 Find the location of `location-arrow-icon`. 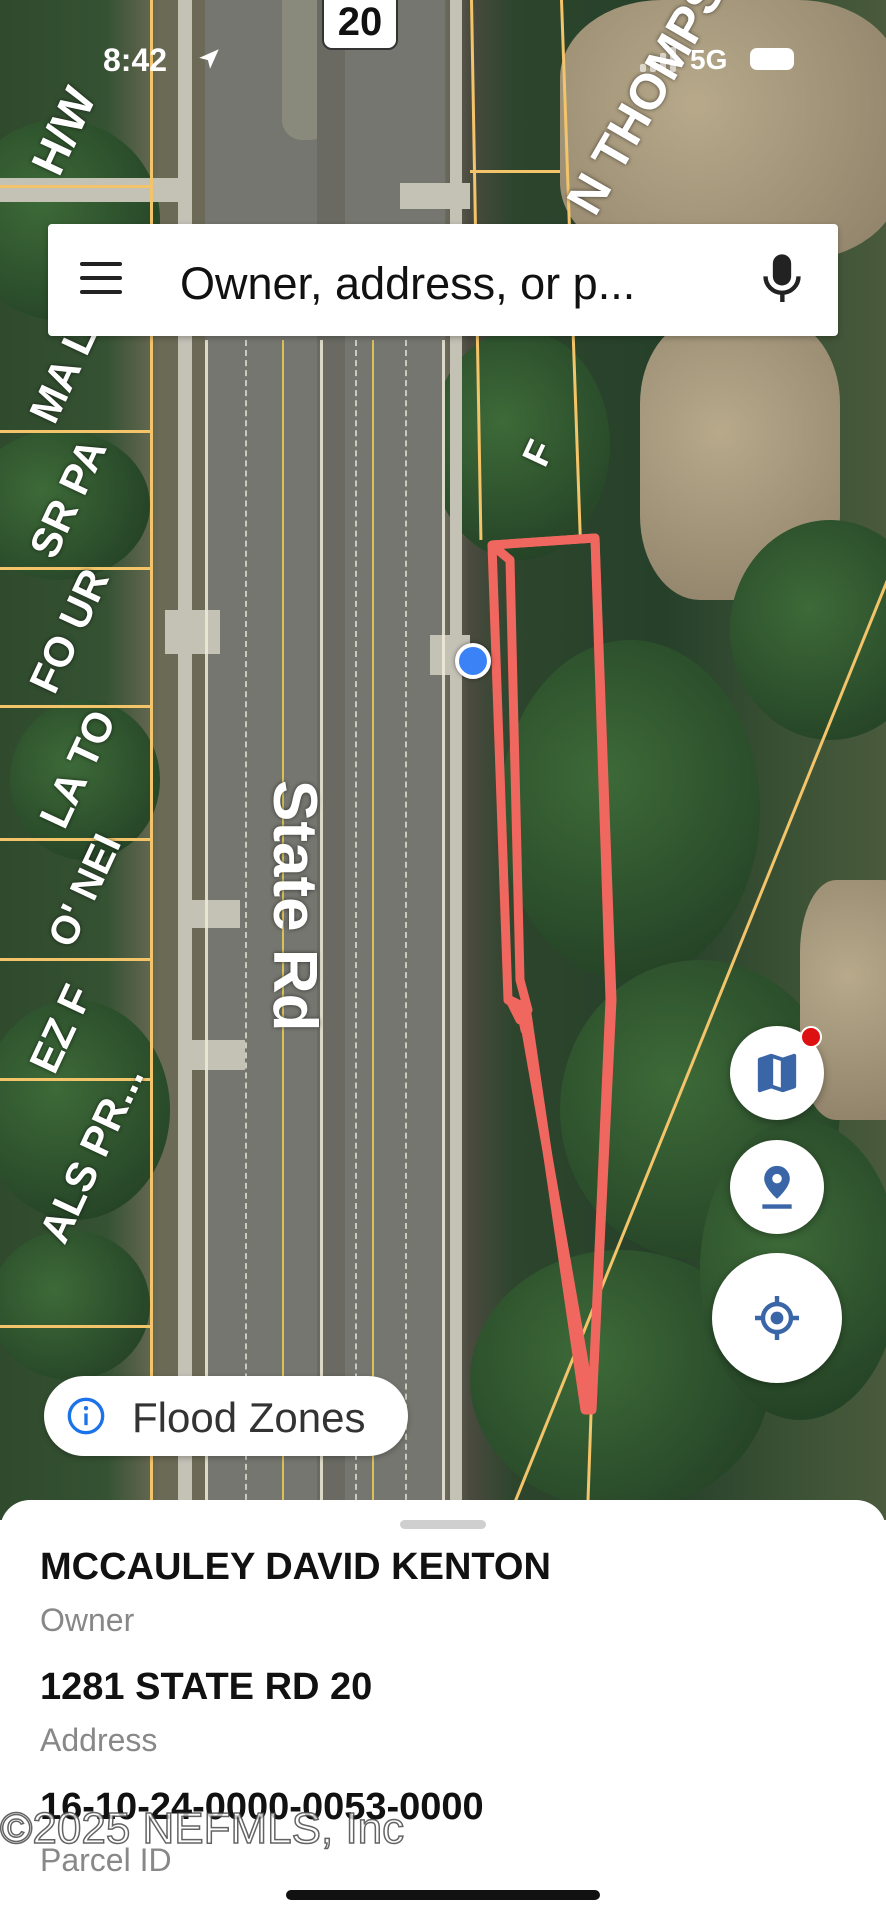

location-arrow-icon is located at coordinates (209, 59).